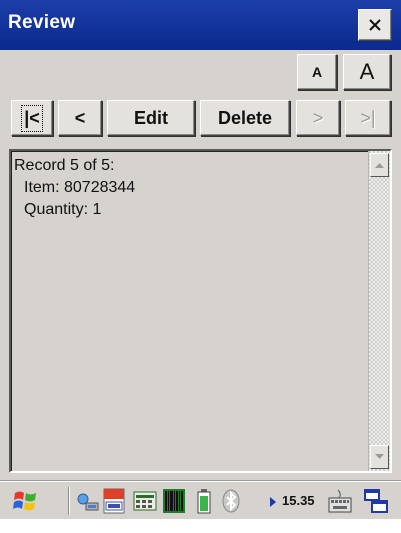  I want to click on font-smaller-label: A, so click(317, 72).